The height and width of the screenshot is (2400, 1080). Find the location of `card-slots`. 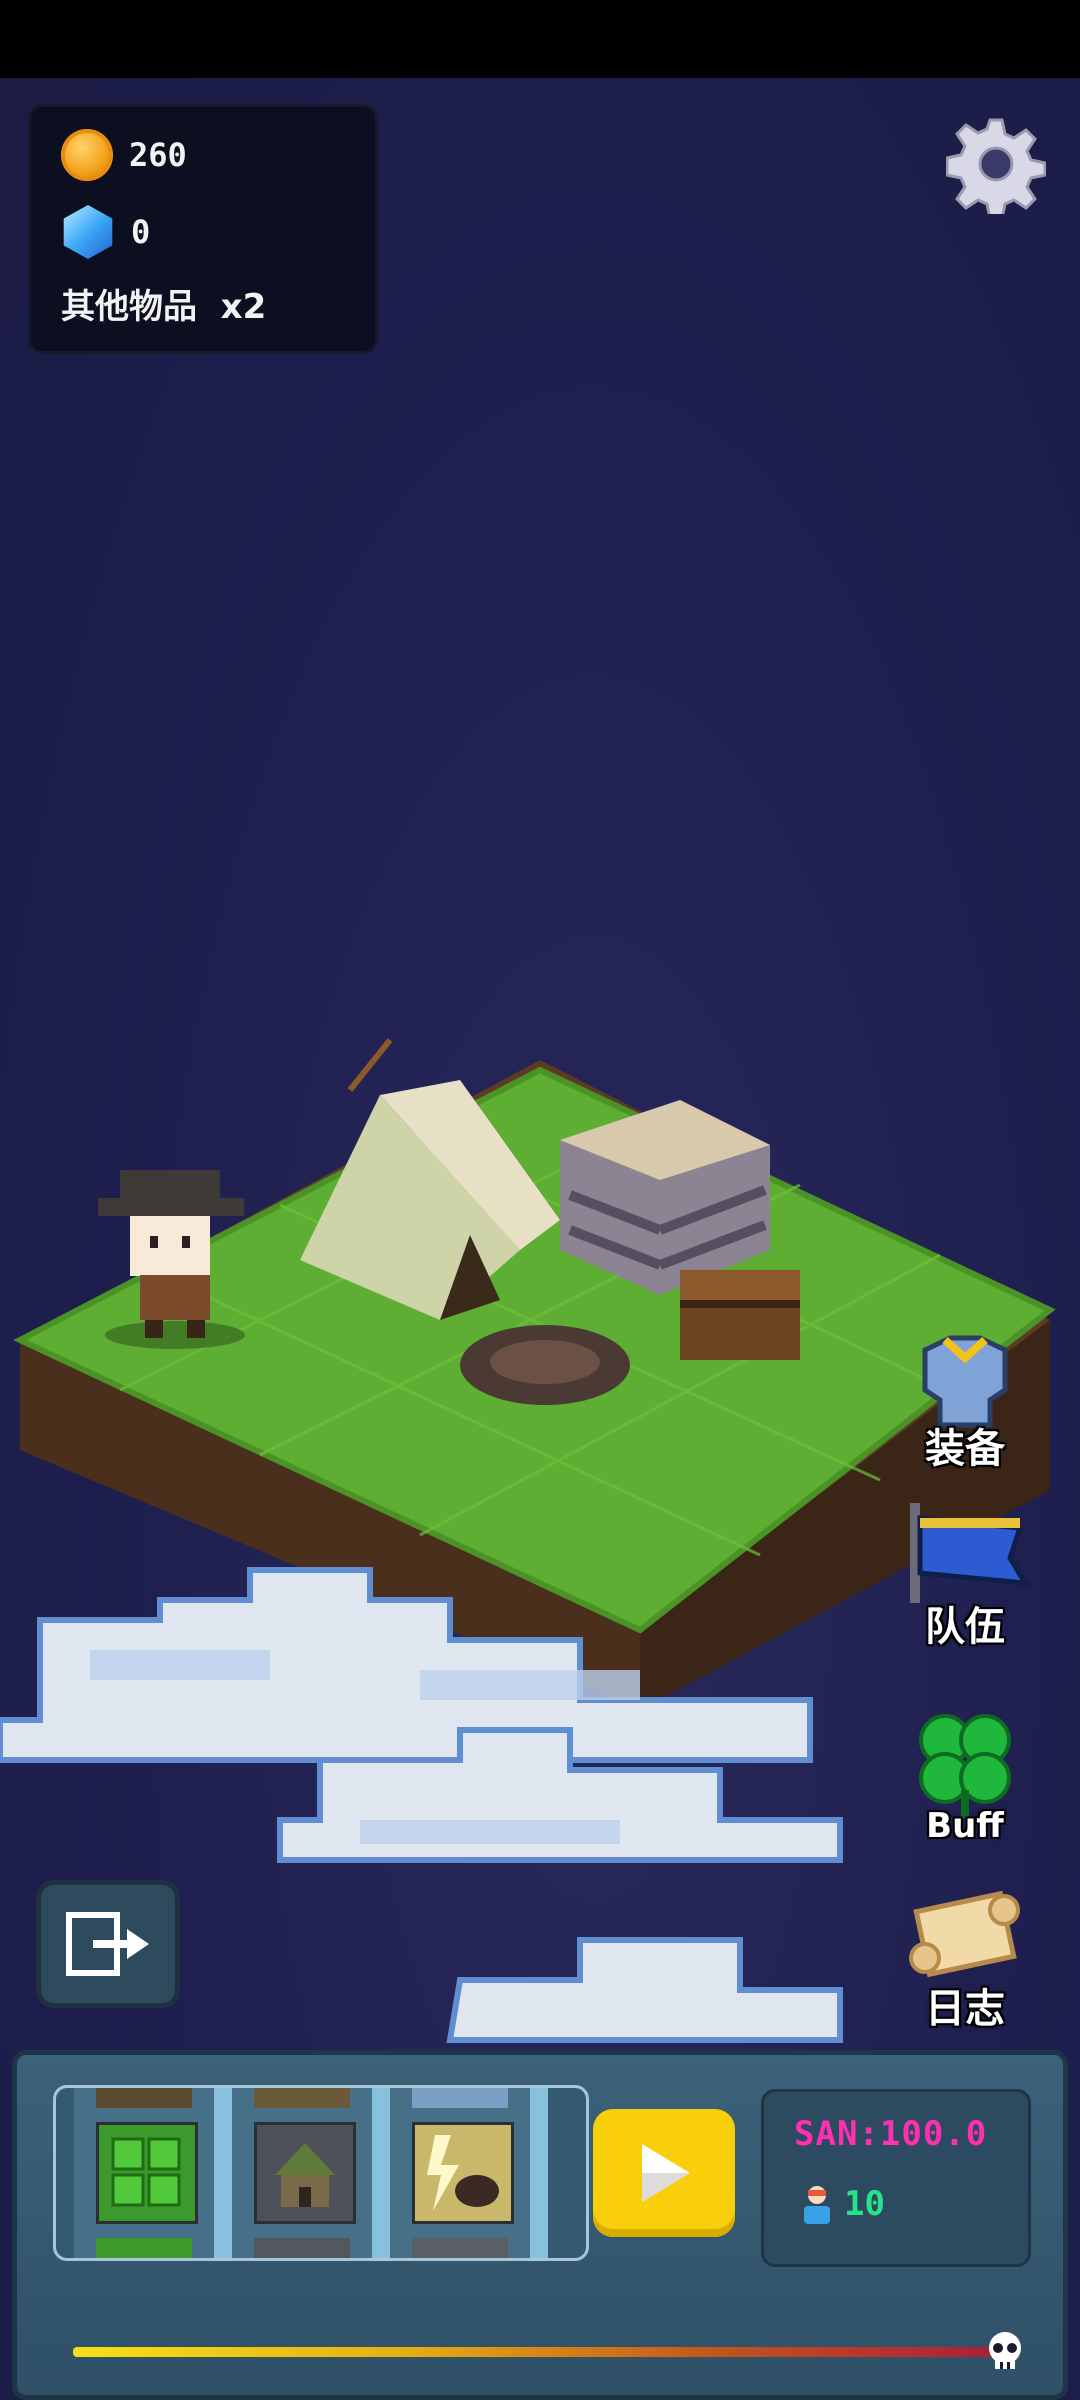

card-slots is located at coordinates (321, 2173).